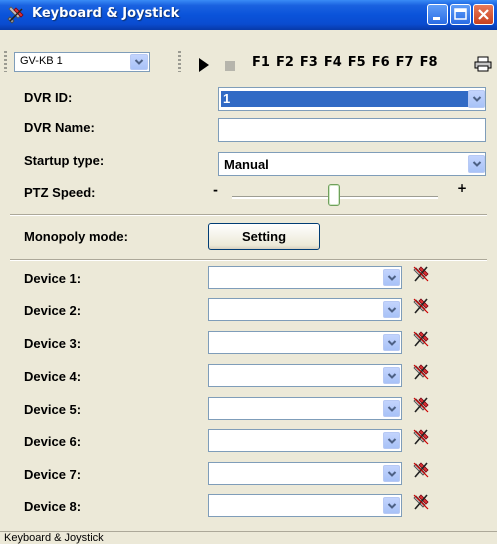 This screenshot has width=497, height=544. What do you see at coordinates (357, 62) in the screenshot?
I see `f5-key: F5` at bounding box center [357, 62].